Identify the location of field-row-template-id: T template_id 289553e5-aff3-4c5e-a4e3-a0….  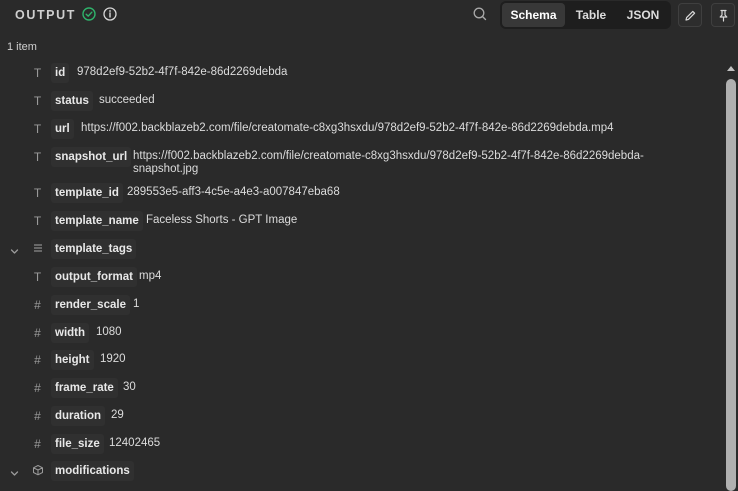
(361, 194).